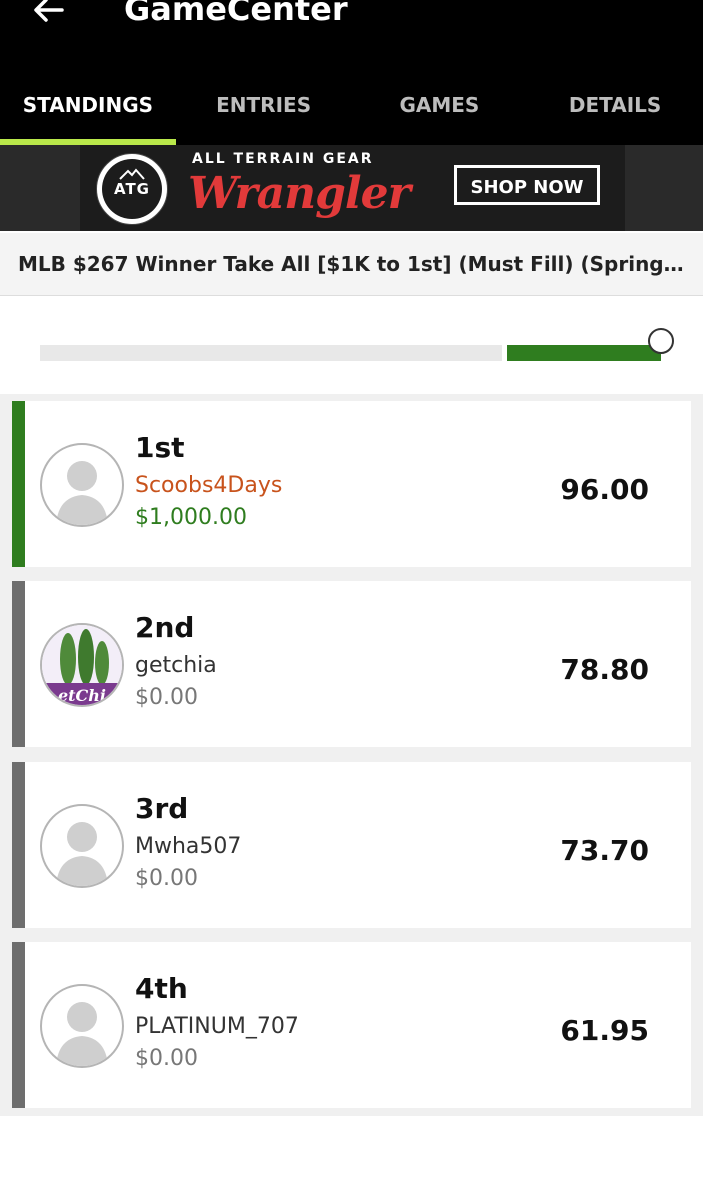  I want to click on page-title: GameCenter, so click(236, 14).